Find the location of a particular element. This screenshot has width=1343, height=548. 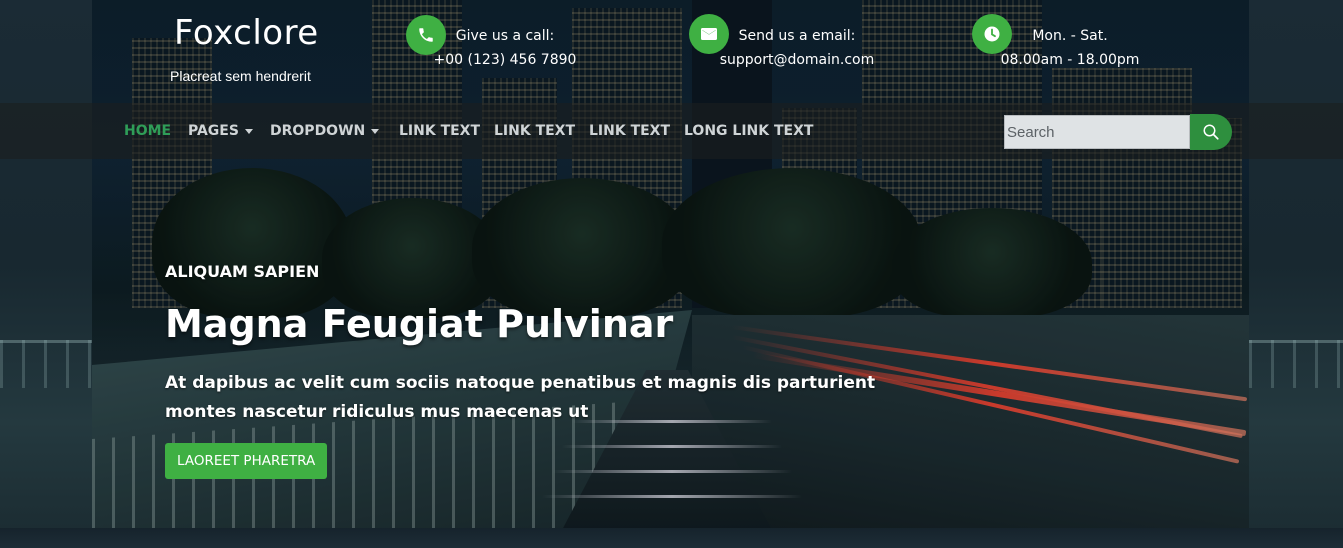

hero-eyebrow: ALIQUAM SAPIEN is located at coordinates (242, 271).